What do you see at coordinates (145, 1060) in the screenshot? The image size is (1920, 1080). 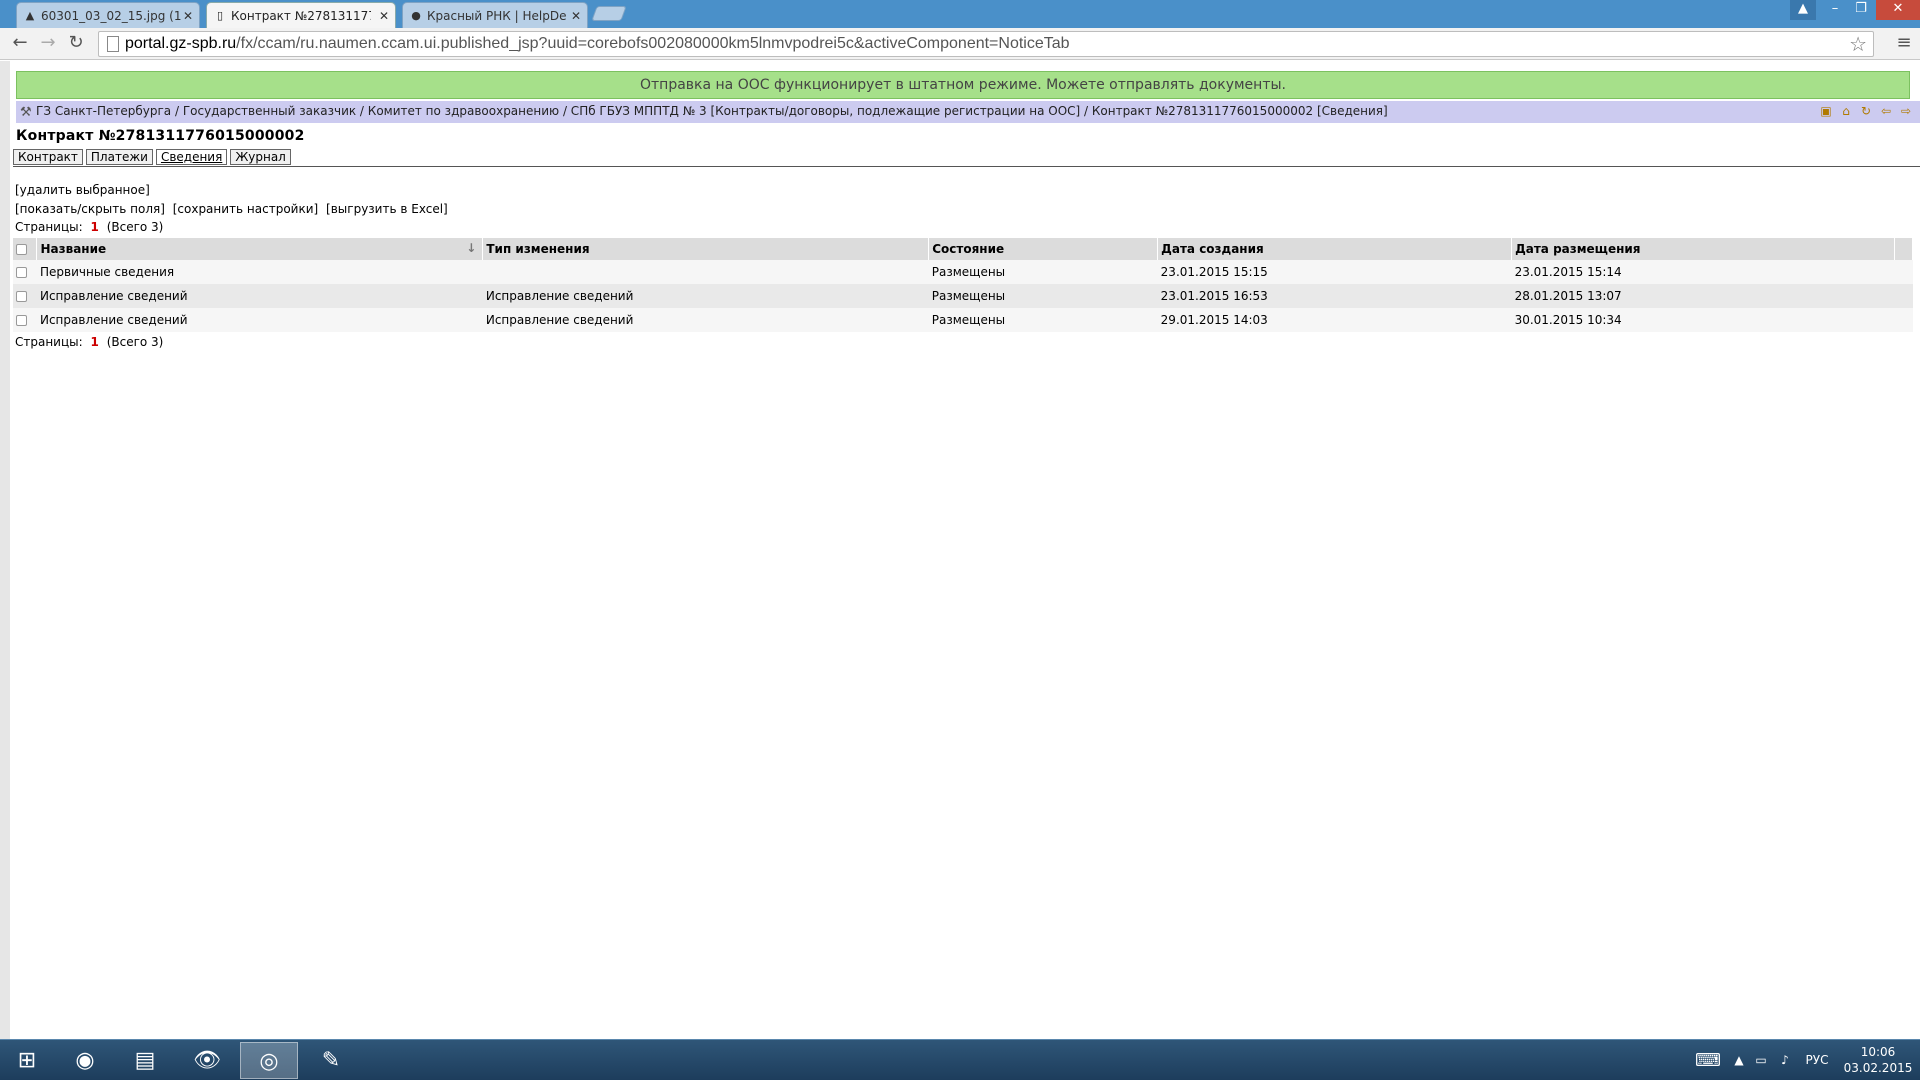 I see `file-explorer-icon: ▤` at bounding box center [145, 1060].